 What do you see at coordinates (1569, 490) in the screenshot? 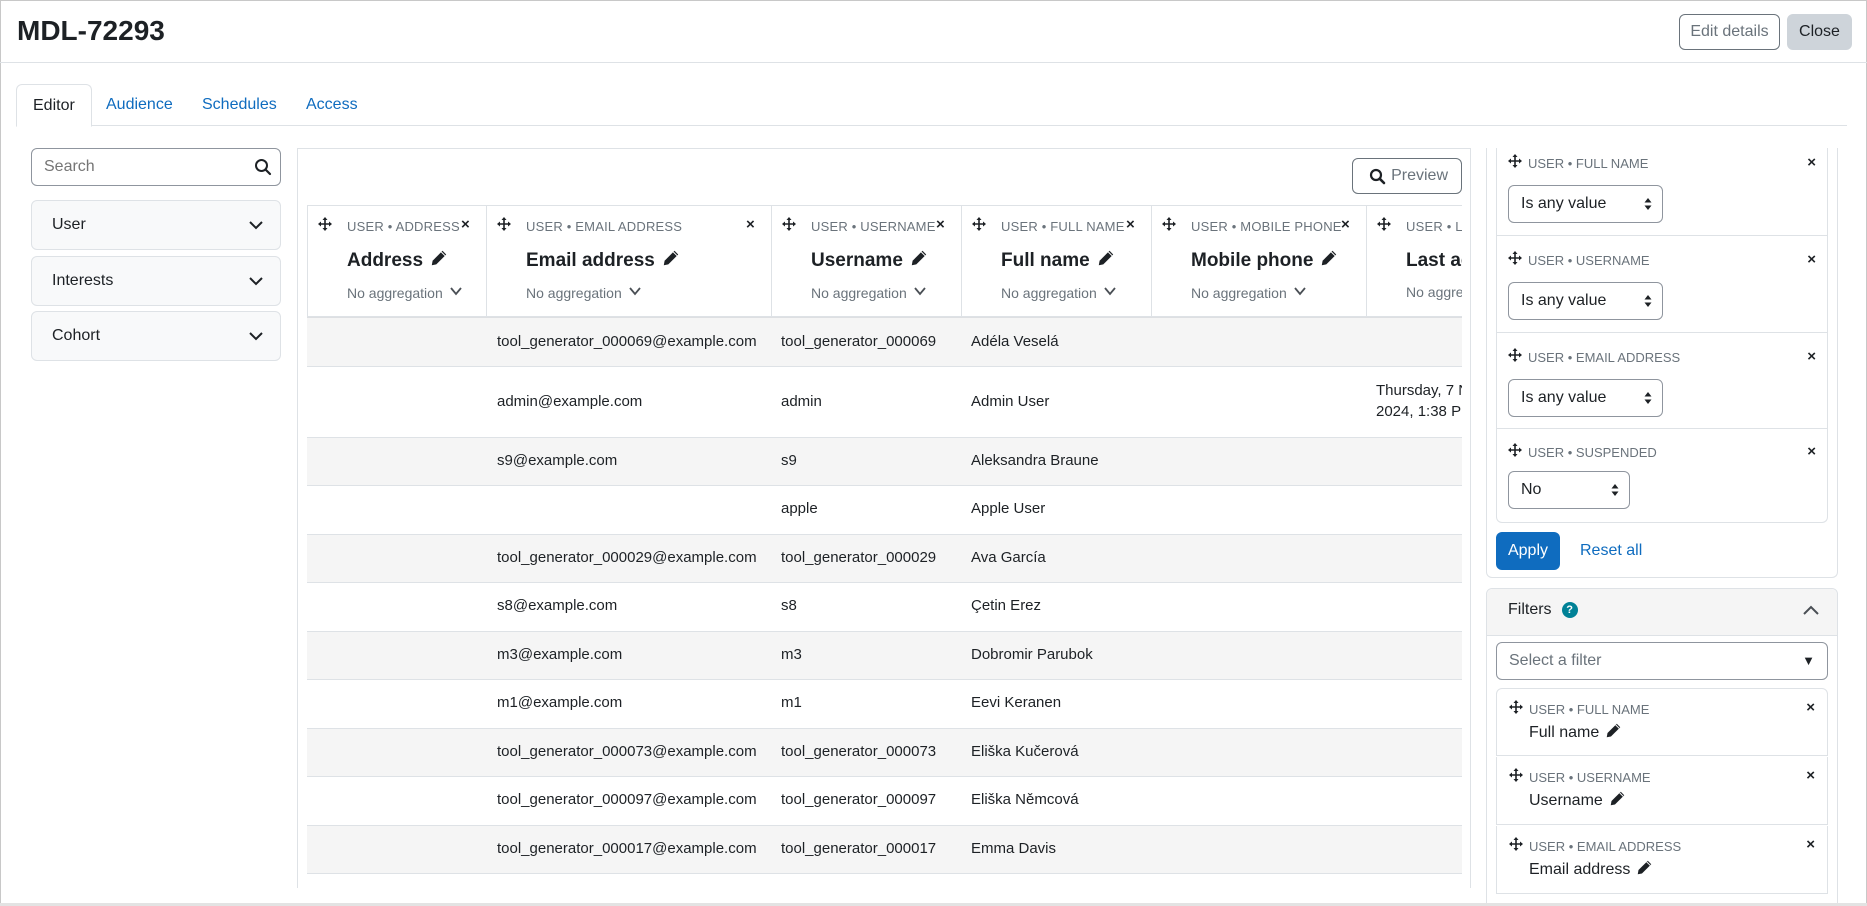
I see `condition-value-select: No` at bounding box center [1569, 490].